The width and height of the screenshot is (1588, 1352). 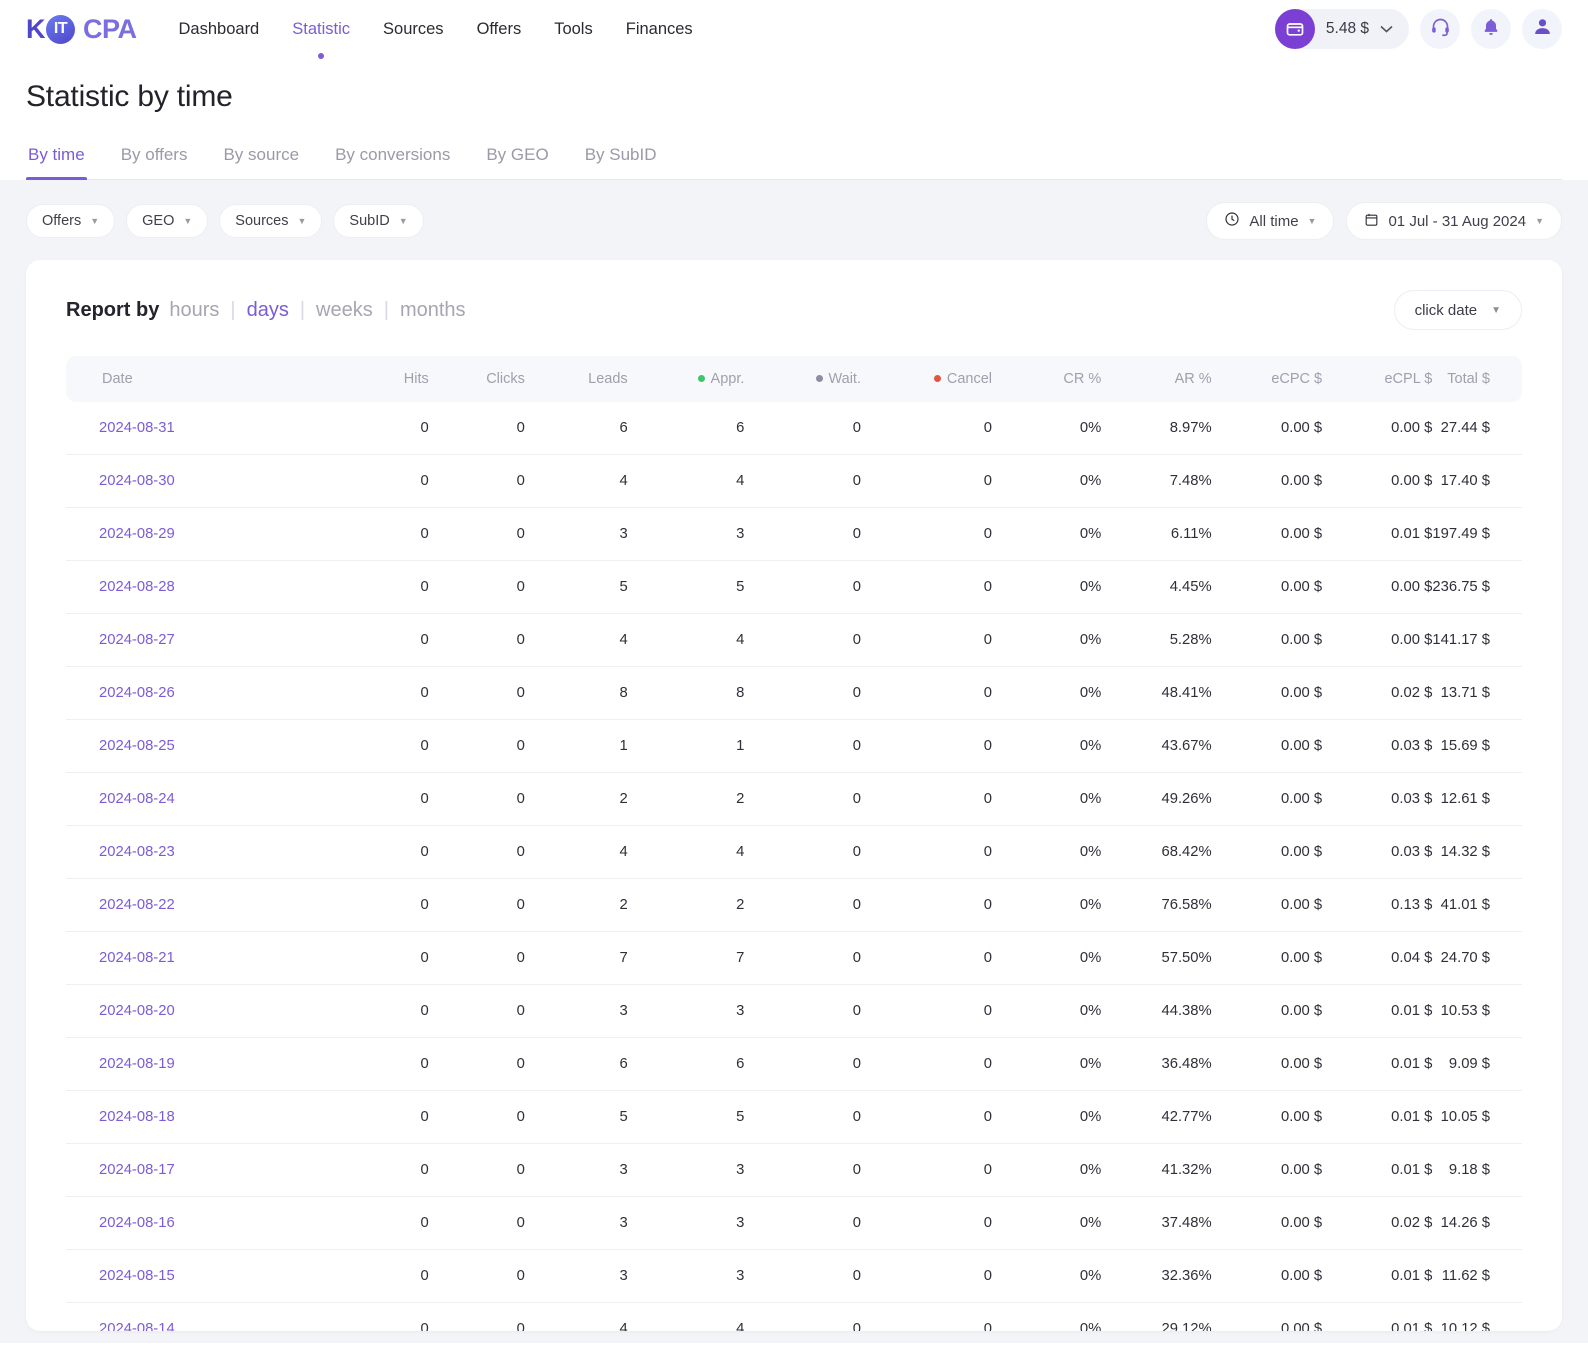 What do you see at coordinates (392, 159) in the screenshot?
I see `tab-by-conversions: By conversions` at bounding box center [392, 159].